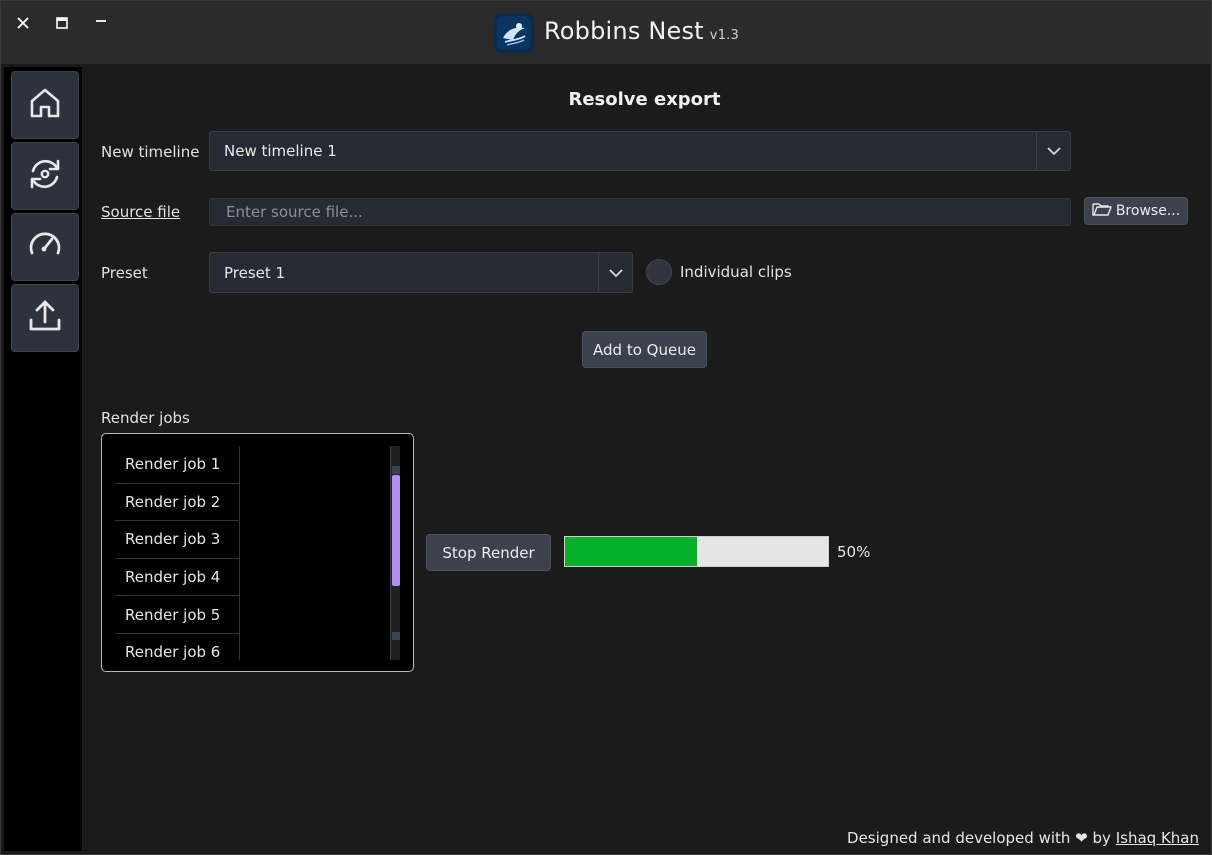 The width and height of the screenshot is (1212, 855). What do you see at coordinates (644, 349) in the screenshot?
I see `add-to-queue-button: Add to Queue` at bounding box center [644, 349].